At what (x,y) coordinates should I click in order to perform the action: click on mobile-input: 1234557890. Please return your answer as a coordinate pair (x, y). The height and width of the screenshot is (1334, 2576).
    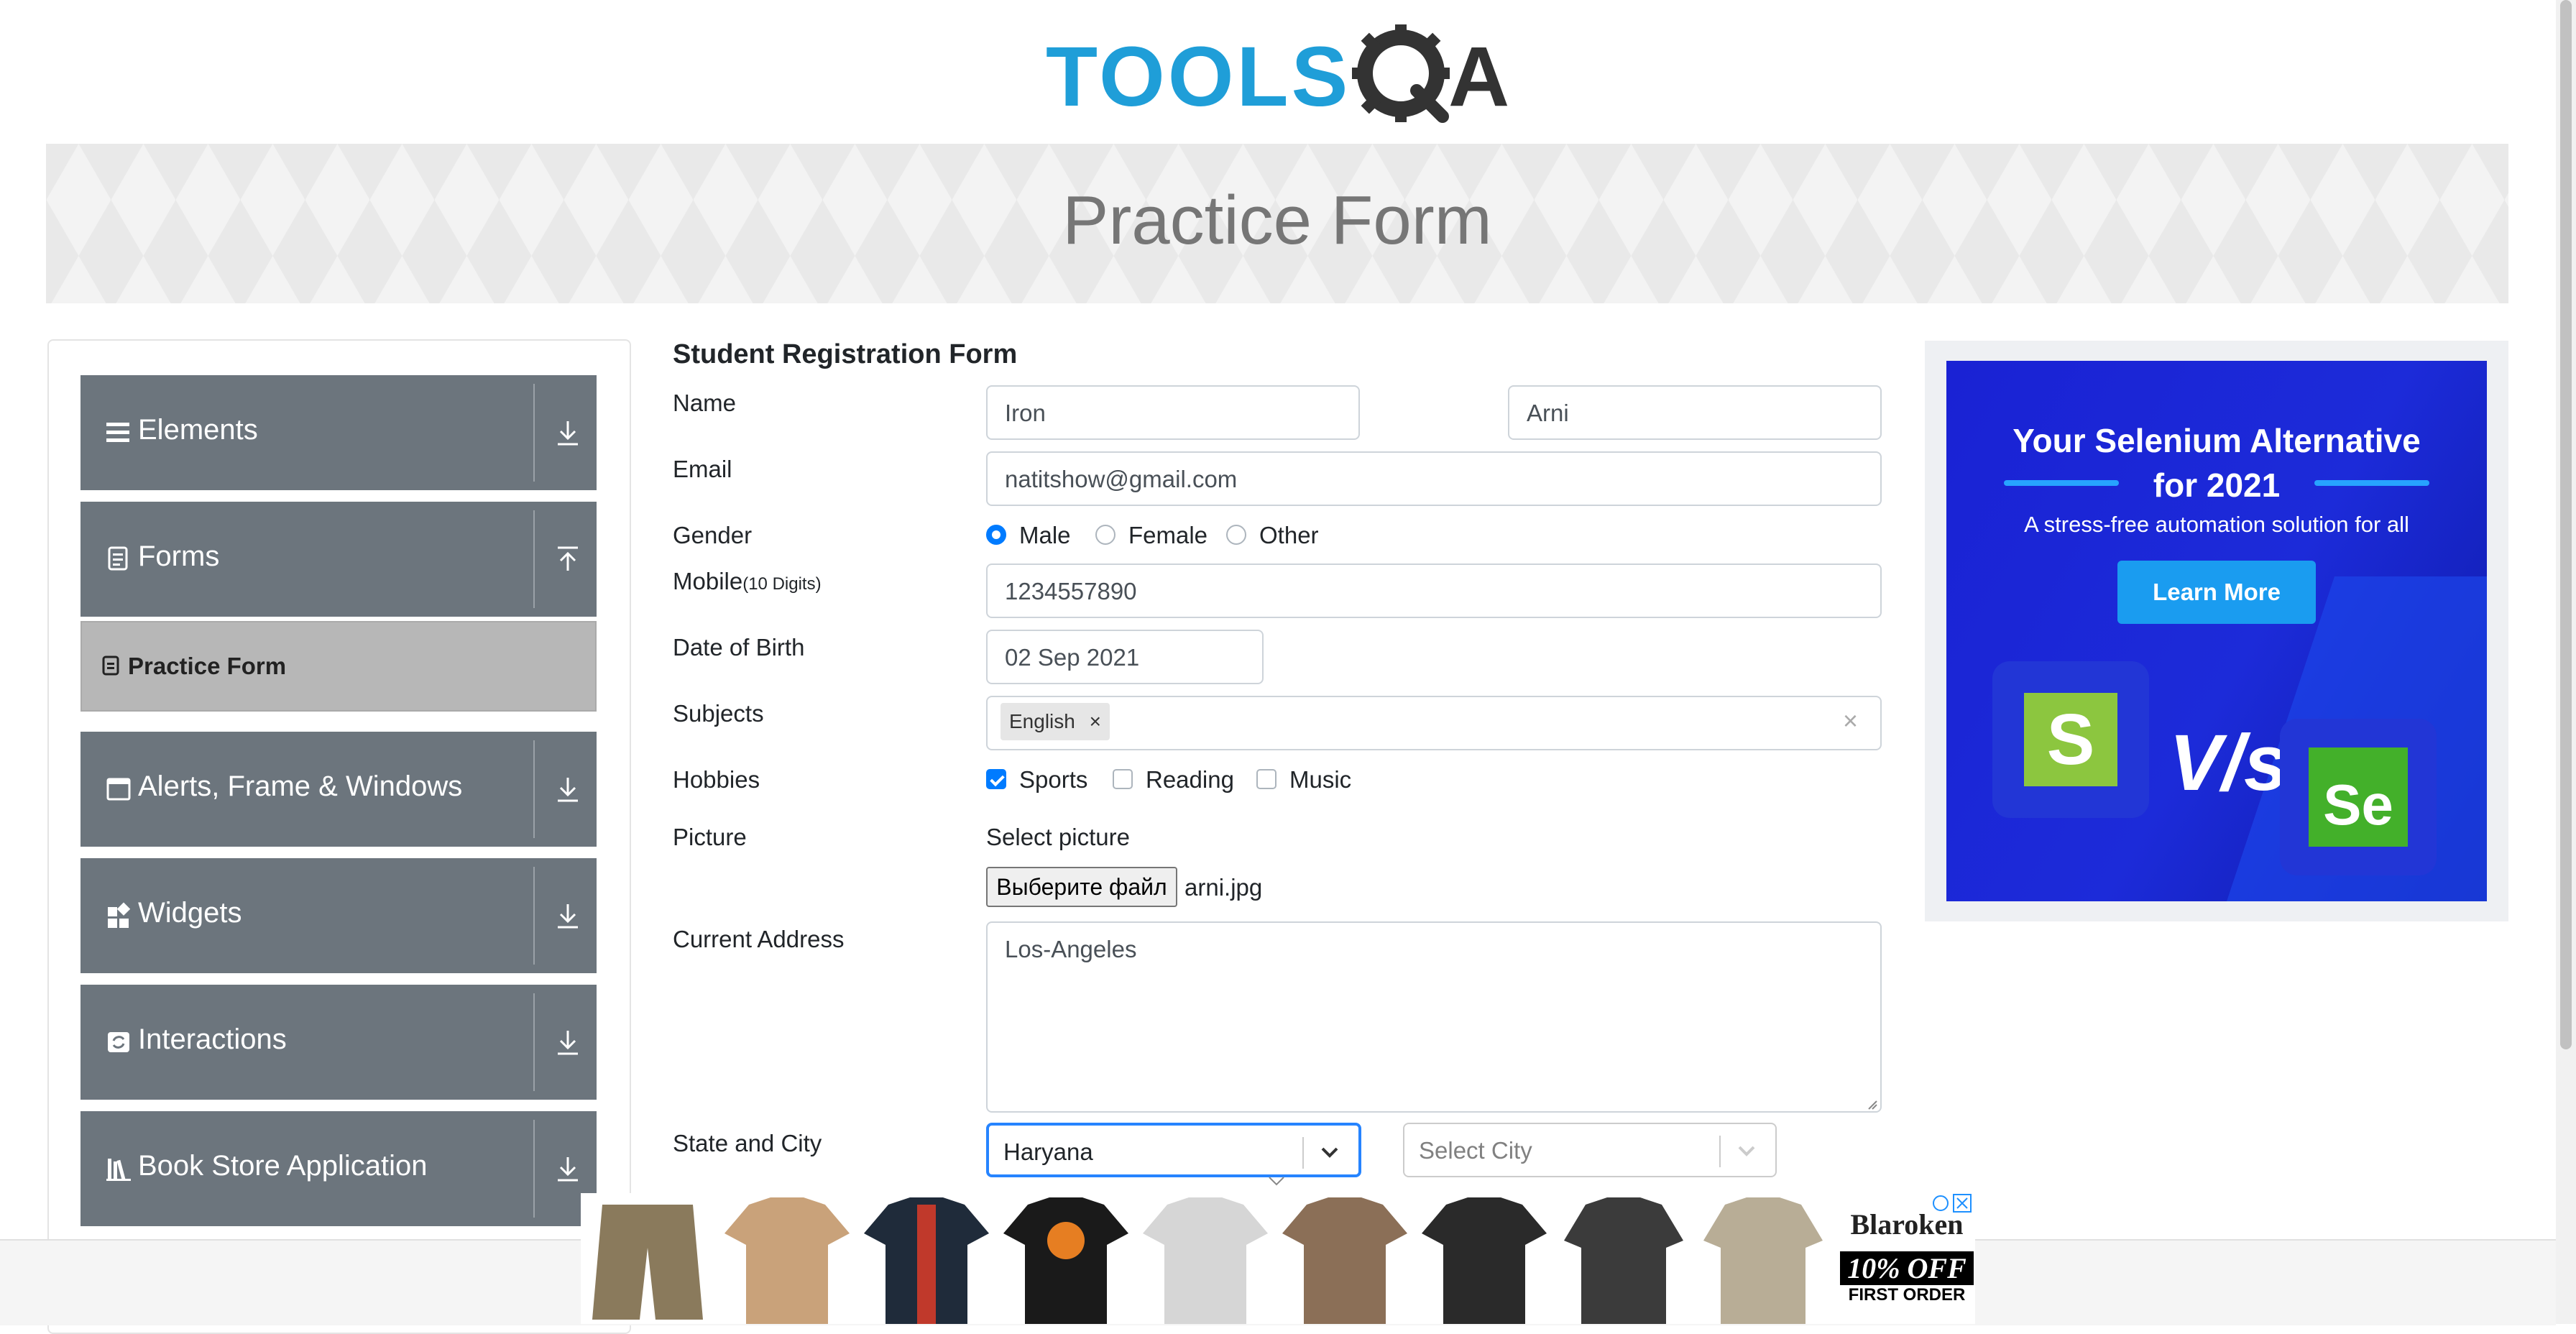
    Looking at the image, I should click on (1434, 591).